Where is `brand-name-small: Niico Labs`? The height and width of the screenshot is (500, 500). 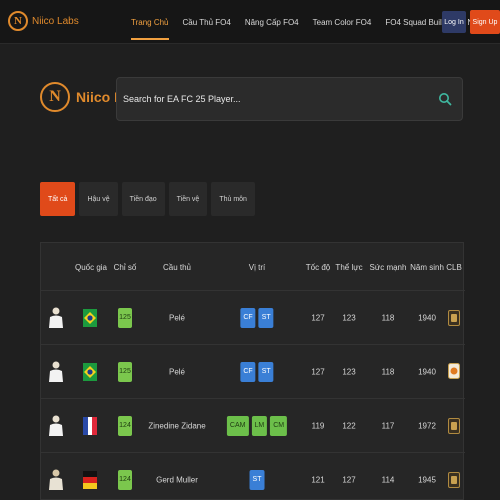 brand-name-small: Niico Labs is located at coordinates (55, 21).